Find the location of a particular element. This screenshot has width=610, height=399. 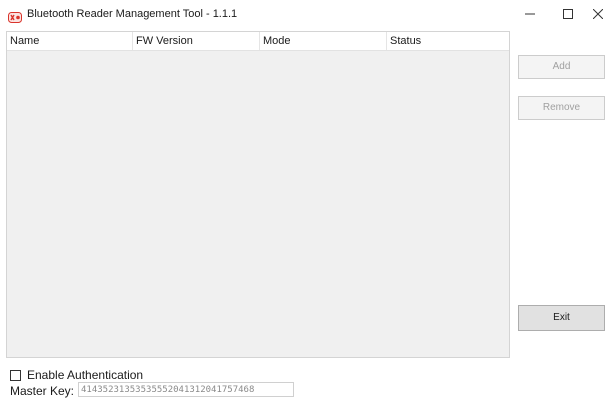

minimize-icon is located at coordinates (530, 15).